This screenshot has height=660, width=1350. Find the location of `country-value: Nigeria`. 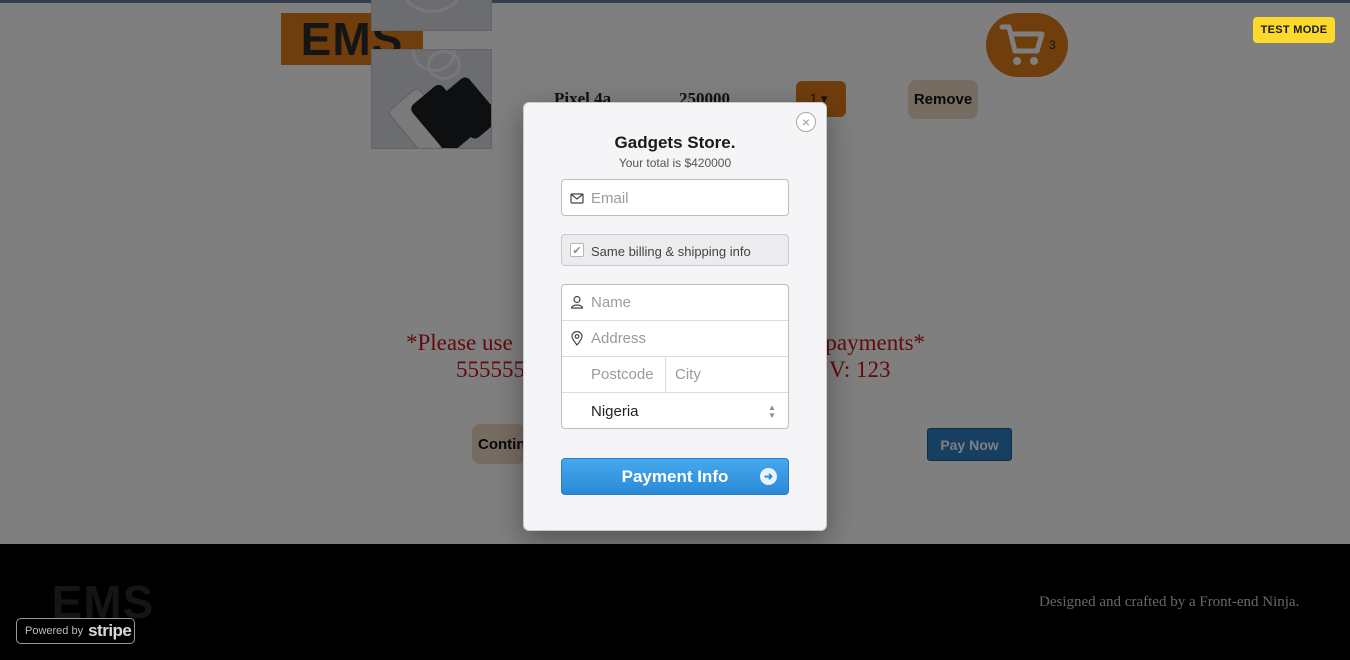

country-value: Nigeria is located at coordinates (615, 411).